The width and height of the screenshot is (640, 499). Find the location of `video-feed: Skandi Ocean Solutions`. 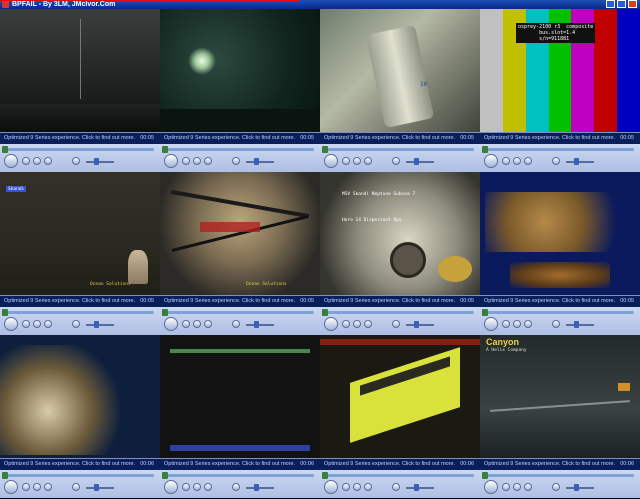

video-feed: Skandi Ocean Solutions is located at coordinates (80, 233).